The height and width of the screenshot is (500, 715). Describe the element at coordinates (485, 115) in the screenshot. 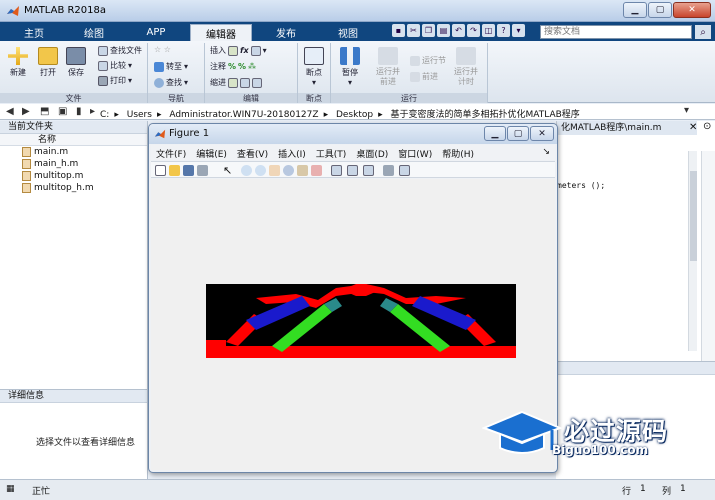

I see `breadcrumb-item: 基于变密度法的简单多相拓扑优化MATLAB程序` at that location.